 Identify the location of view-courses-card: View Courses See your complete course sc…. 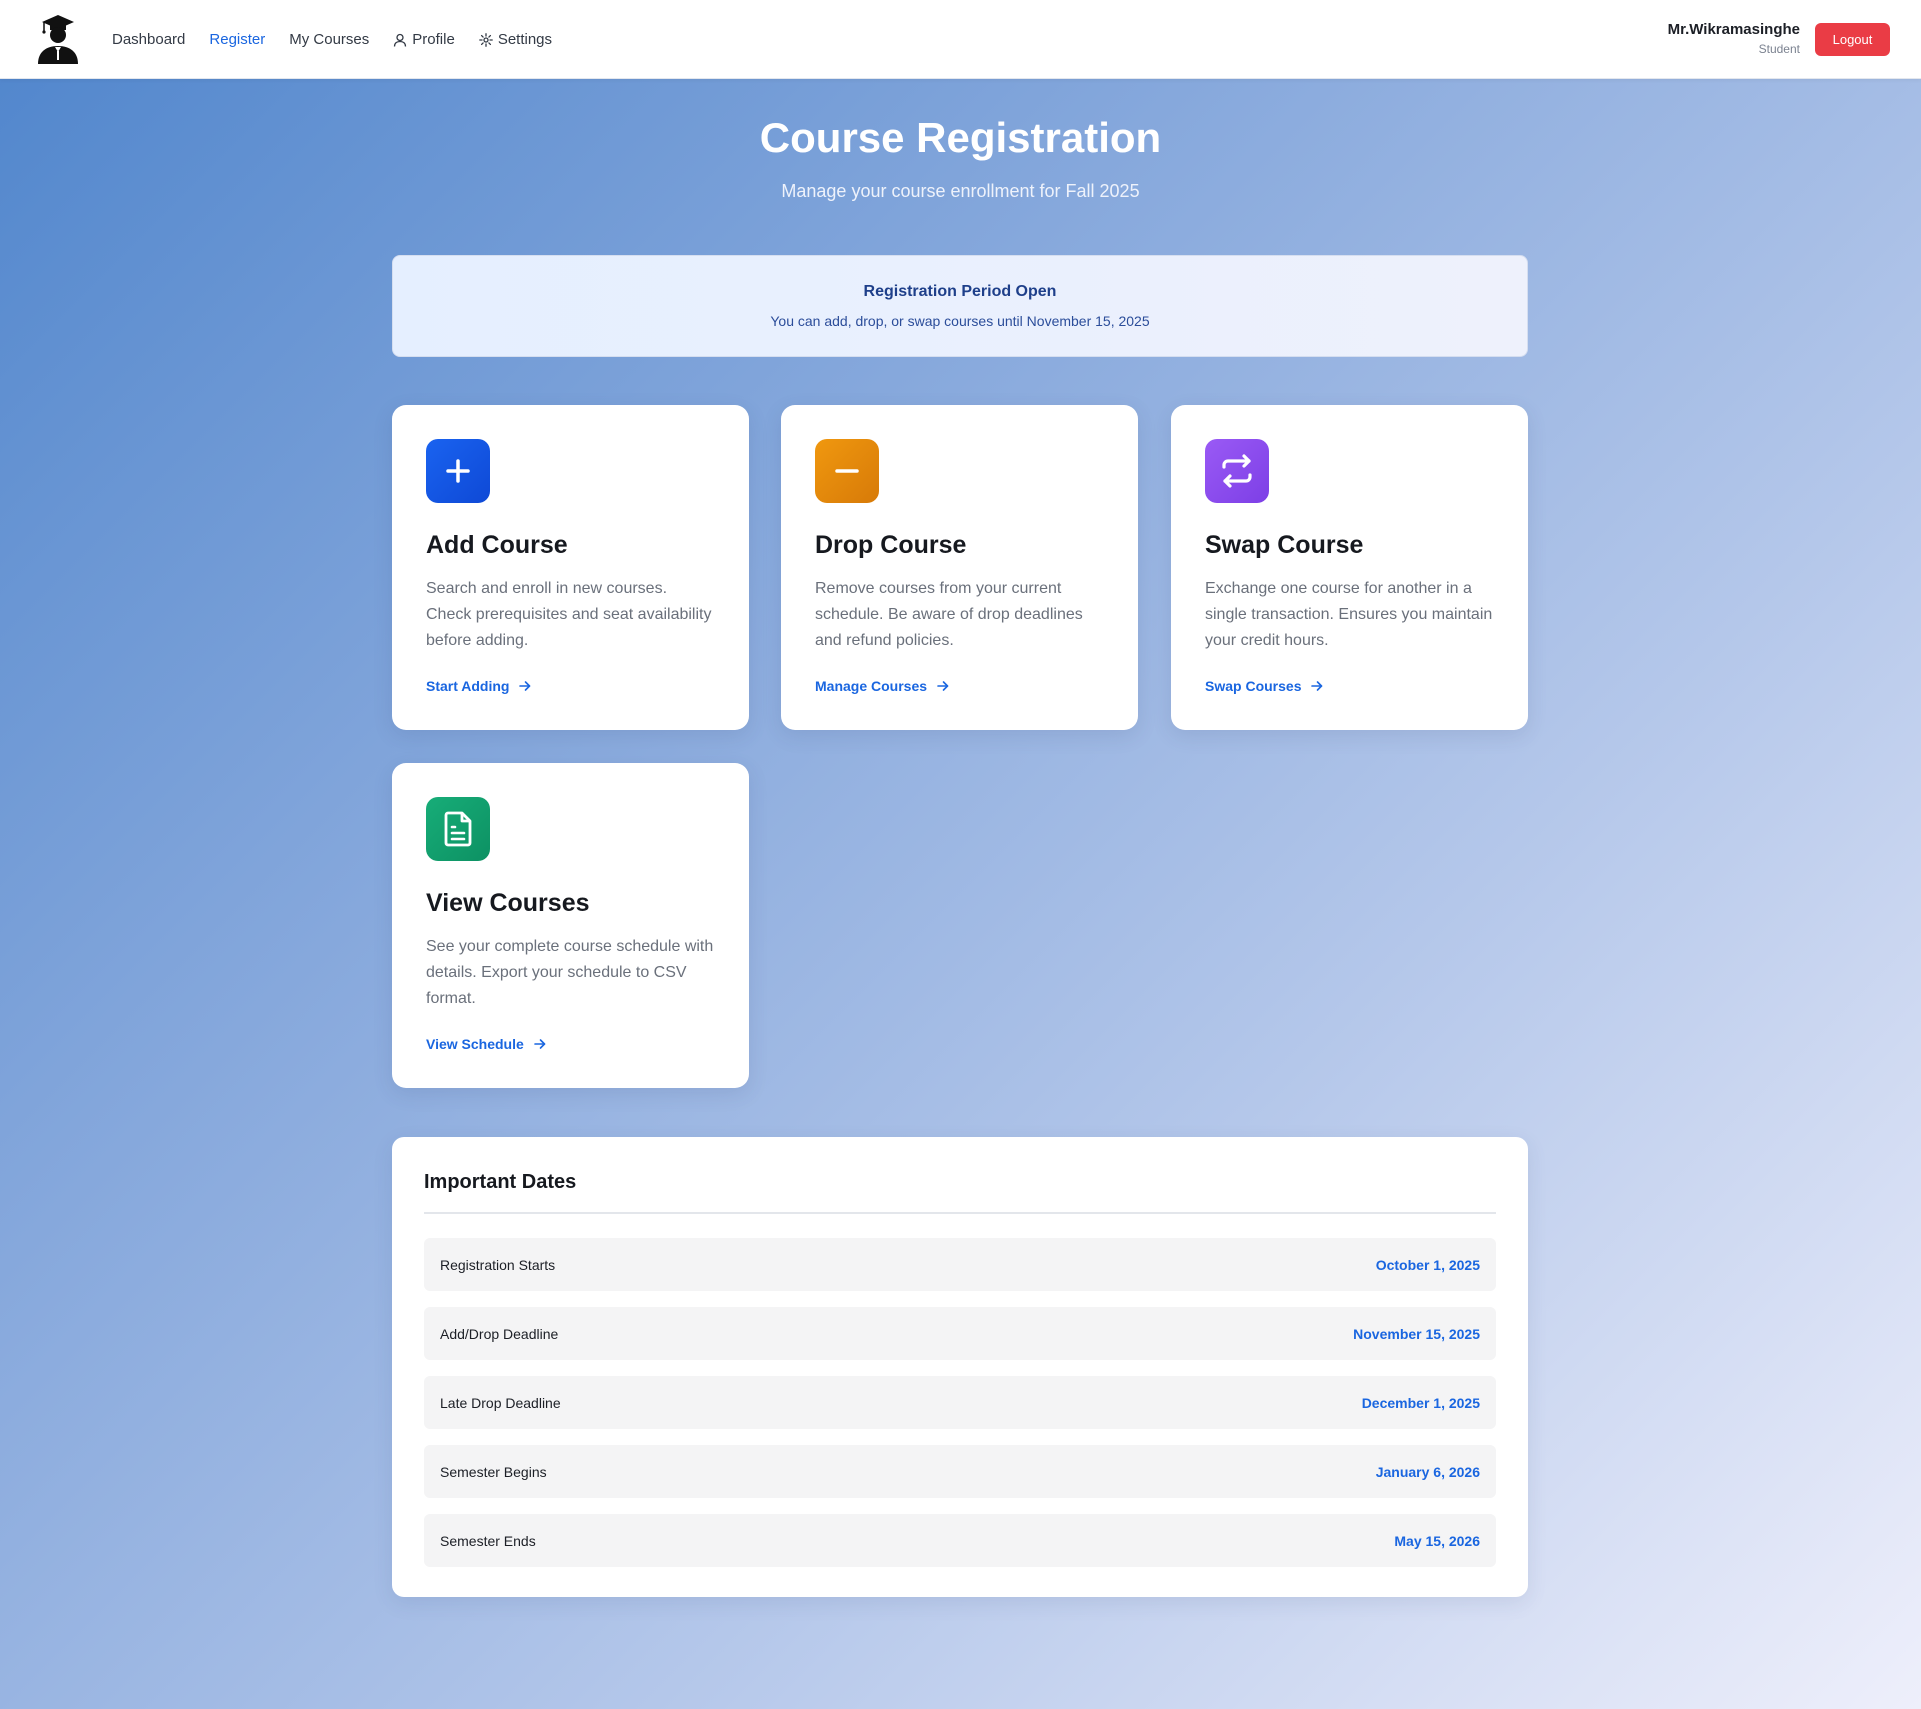
(570, 925).